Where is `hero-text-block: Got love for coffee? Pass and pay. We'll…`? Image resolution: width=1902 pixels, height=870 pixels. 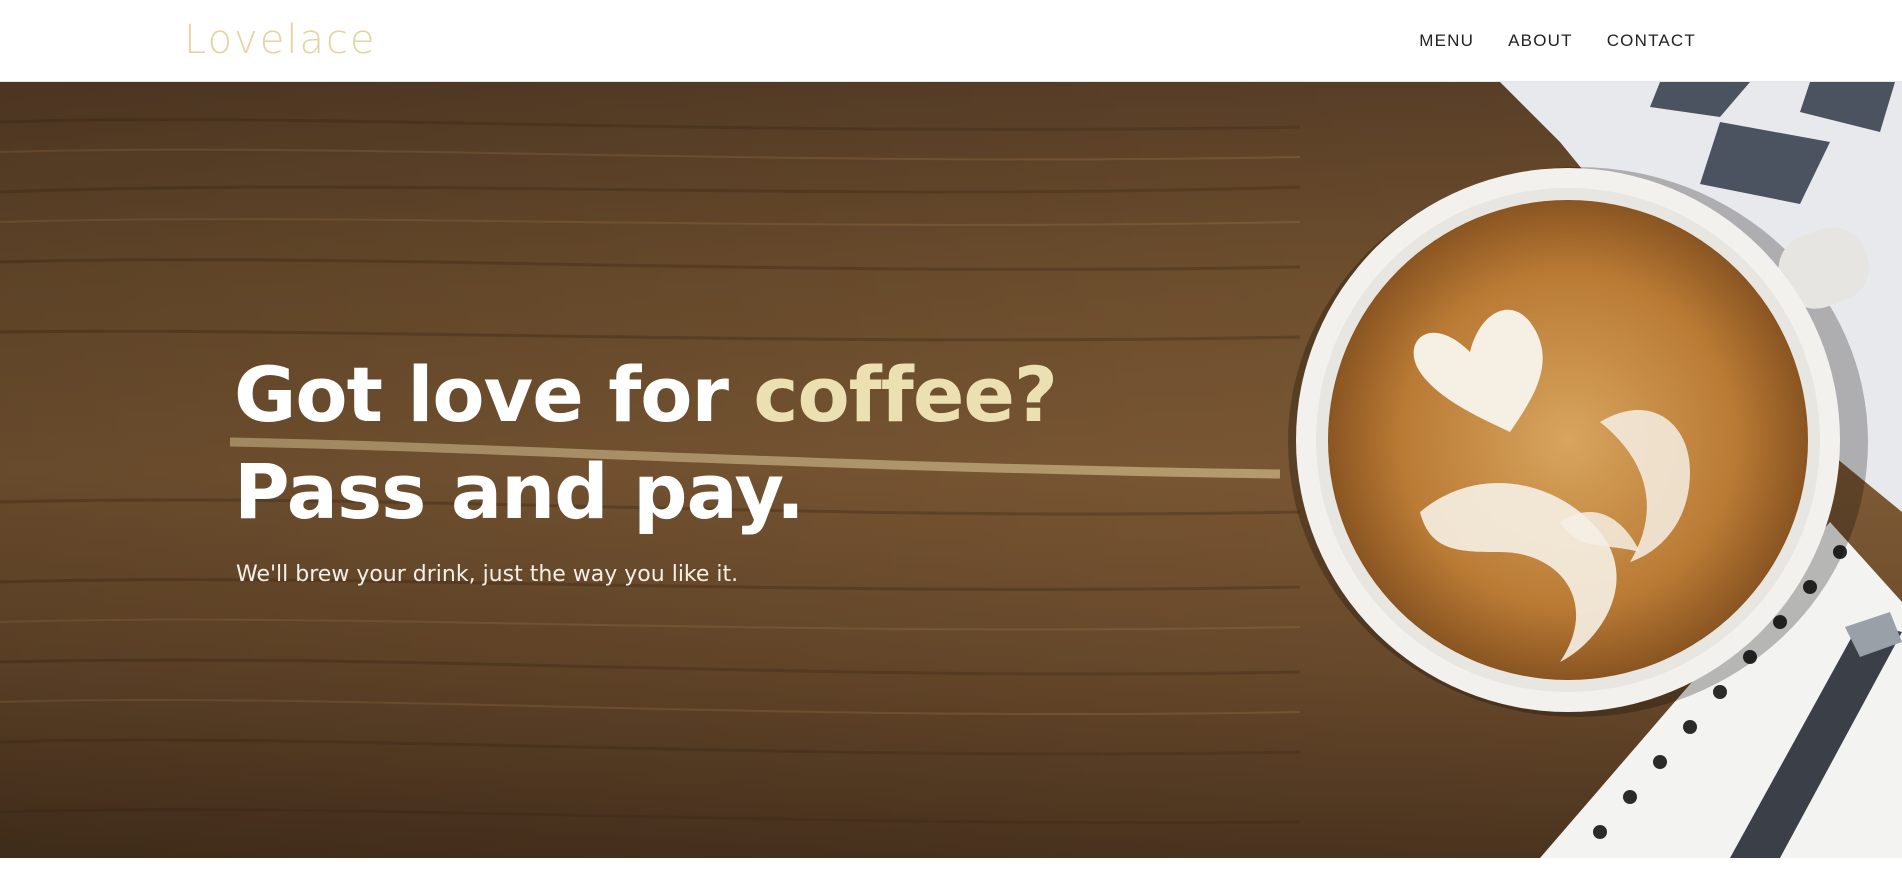 hero-text-block: Got love for coffee? Pass and pay. We'll… is located at coordinates (734, 466).